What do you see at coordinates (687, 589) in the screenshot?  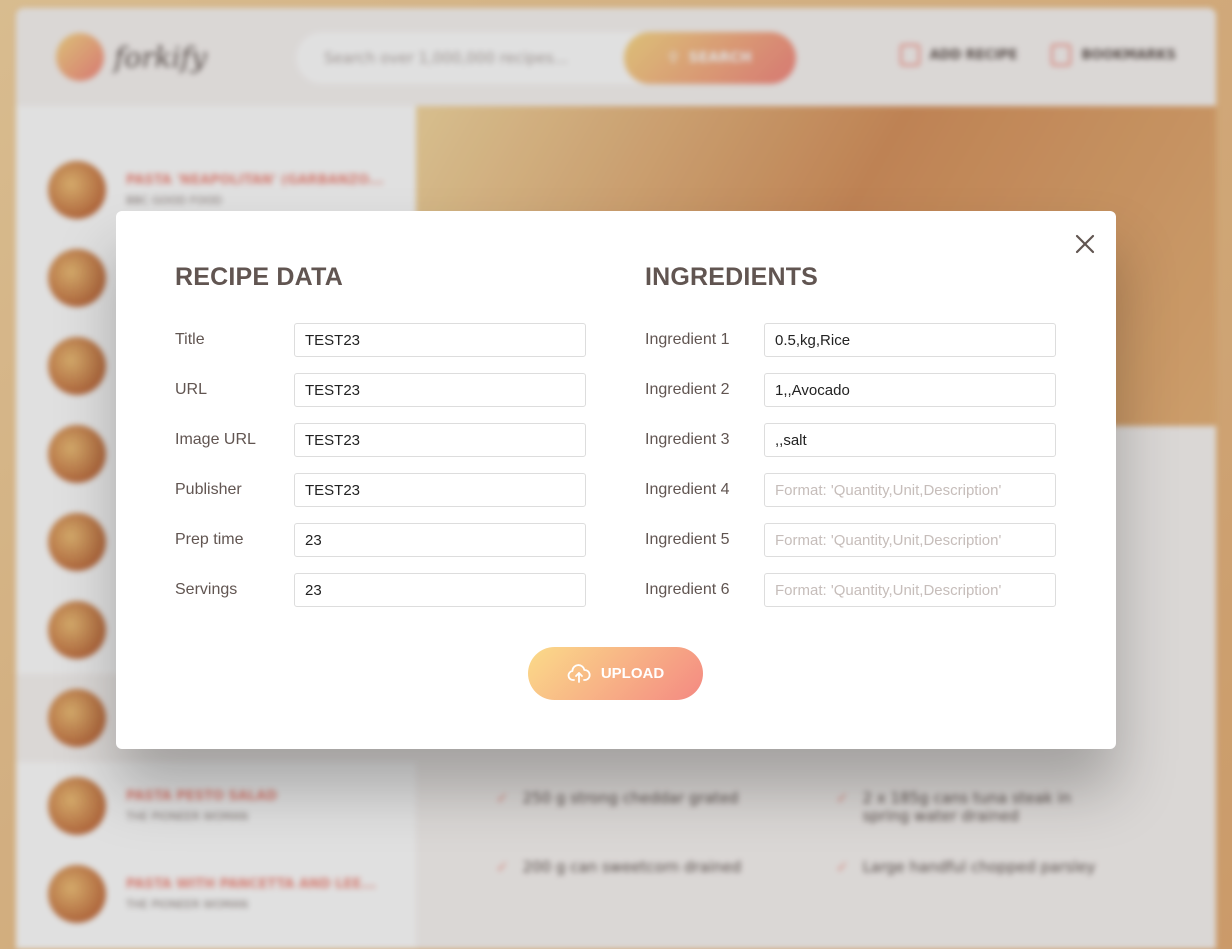 I see `ingredient-6-label: Ingredient 6` at bounding box center [687, 589].